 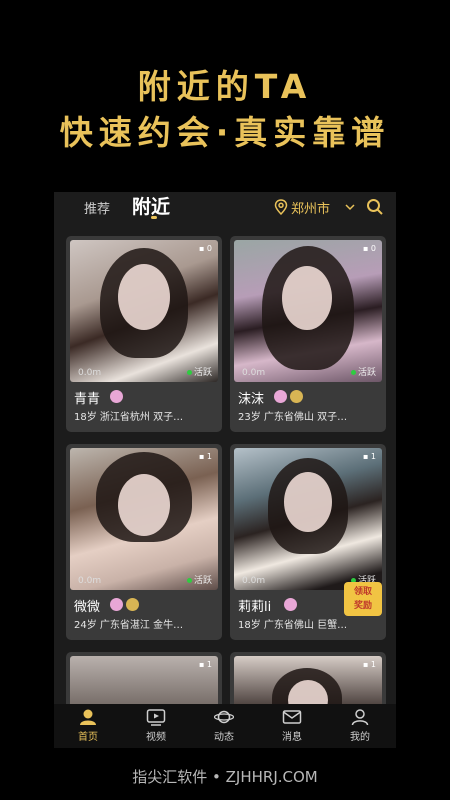 I want to click on search-icon, so click(x=375, y=207).